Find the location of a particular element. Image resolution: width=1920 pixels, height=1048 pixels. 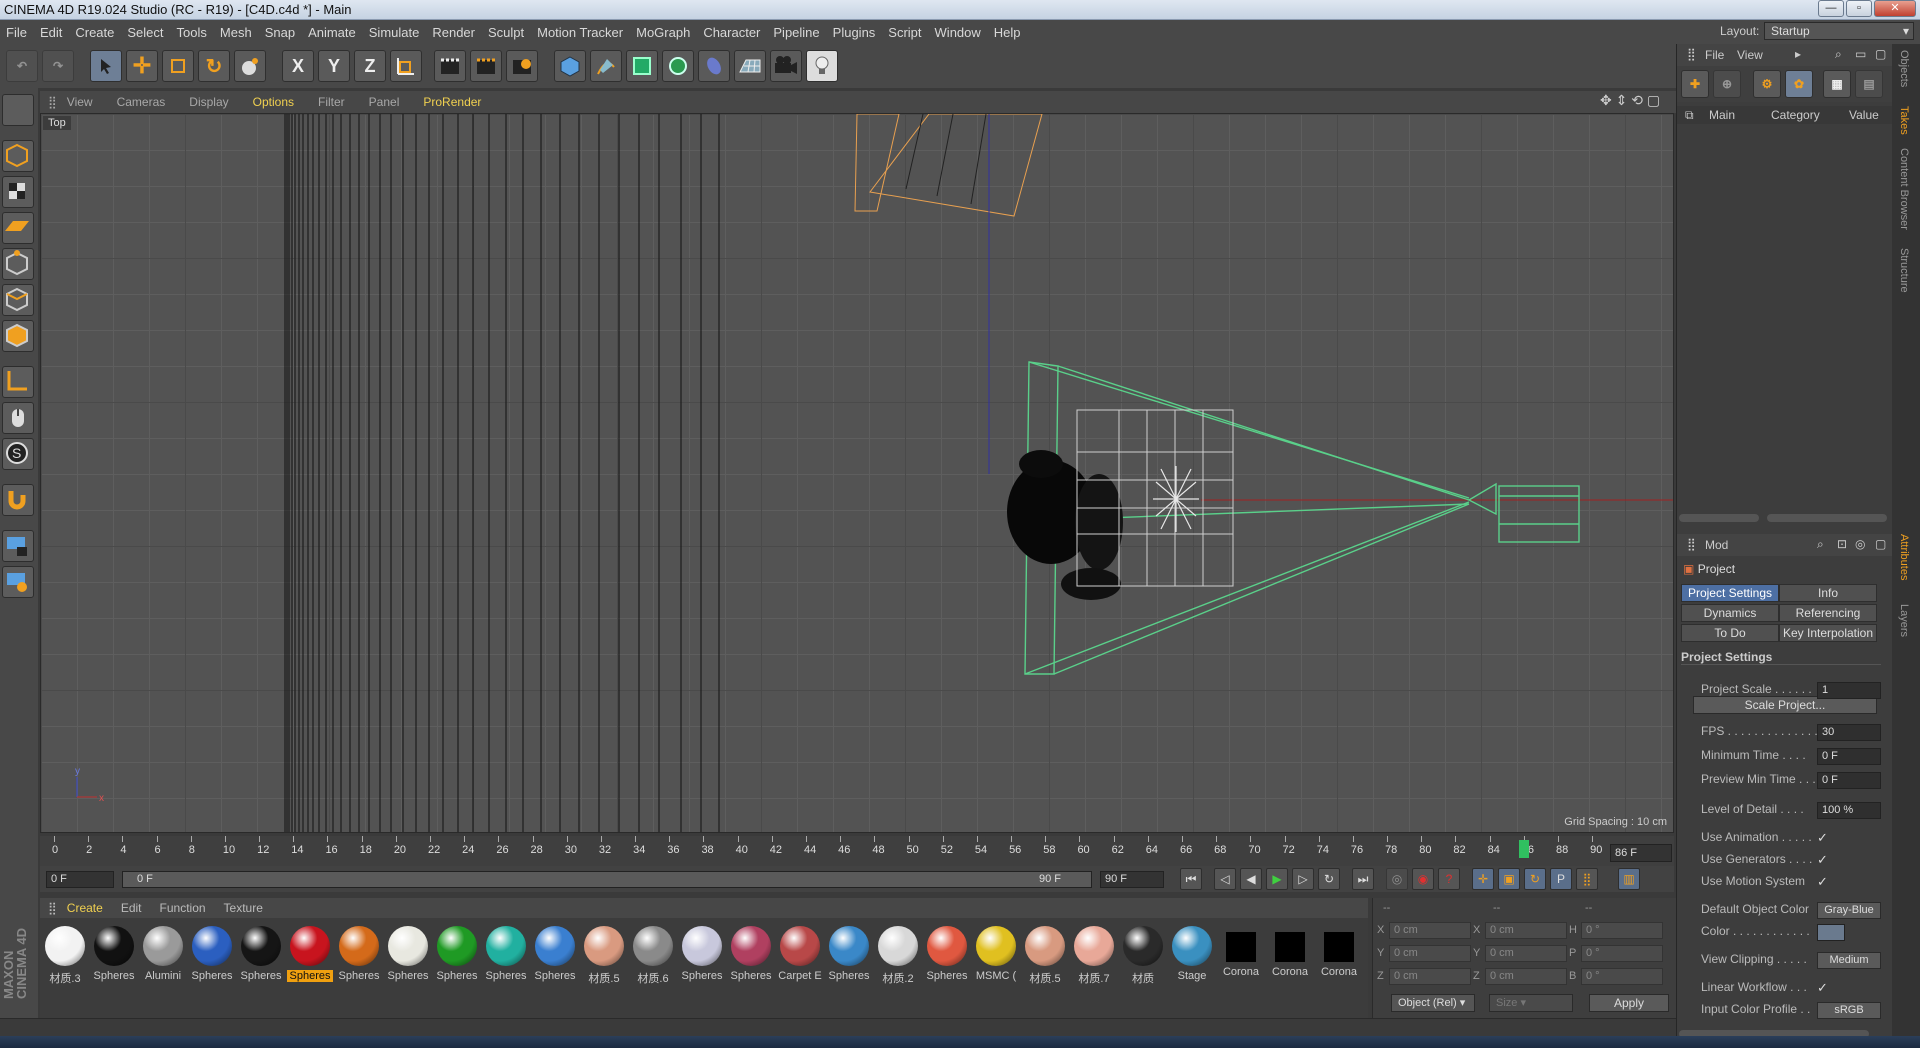

key-parameter-icon: P is located at coordinates (1561, 879).